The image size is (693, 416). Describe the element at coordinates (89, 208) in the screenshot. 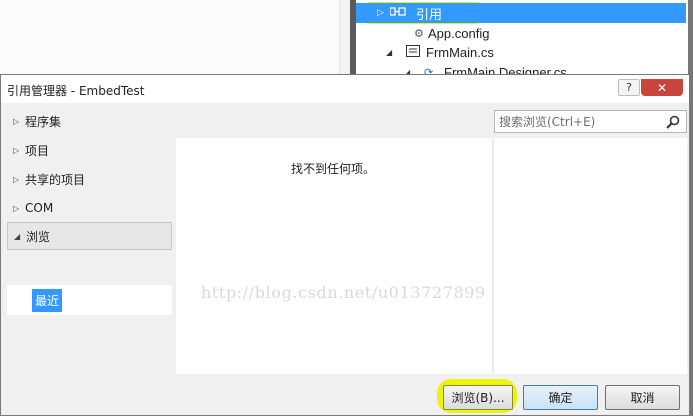

I see `nav-item-com: ▷ COM` at that location.